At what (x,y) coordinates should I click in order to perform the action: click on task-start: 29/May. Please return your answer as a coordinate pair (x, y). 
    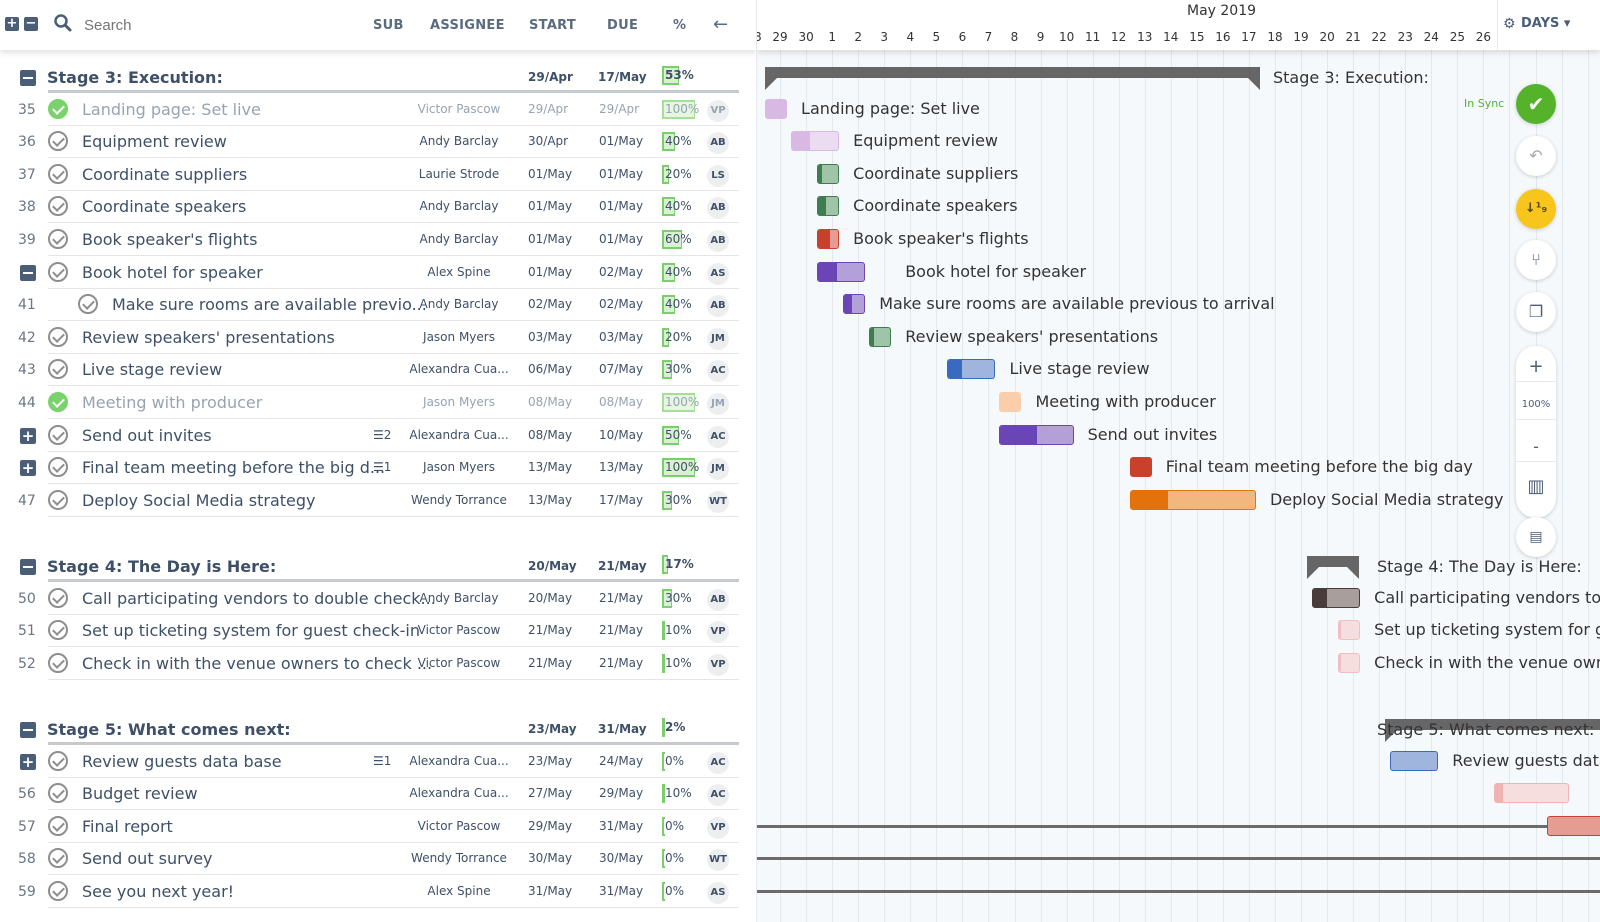
    Looking at the image, I should click on (550, 826).